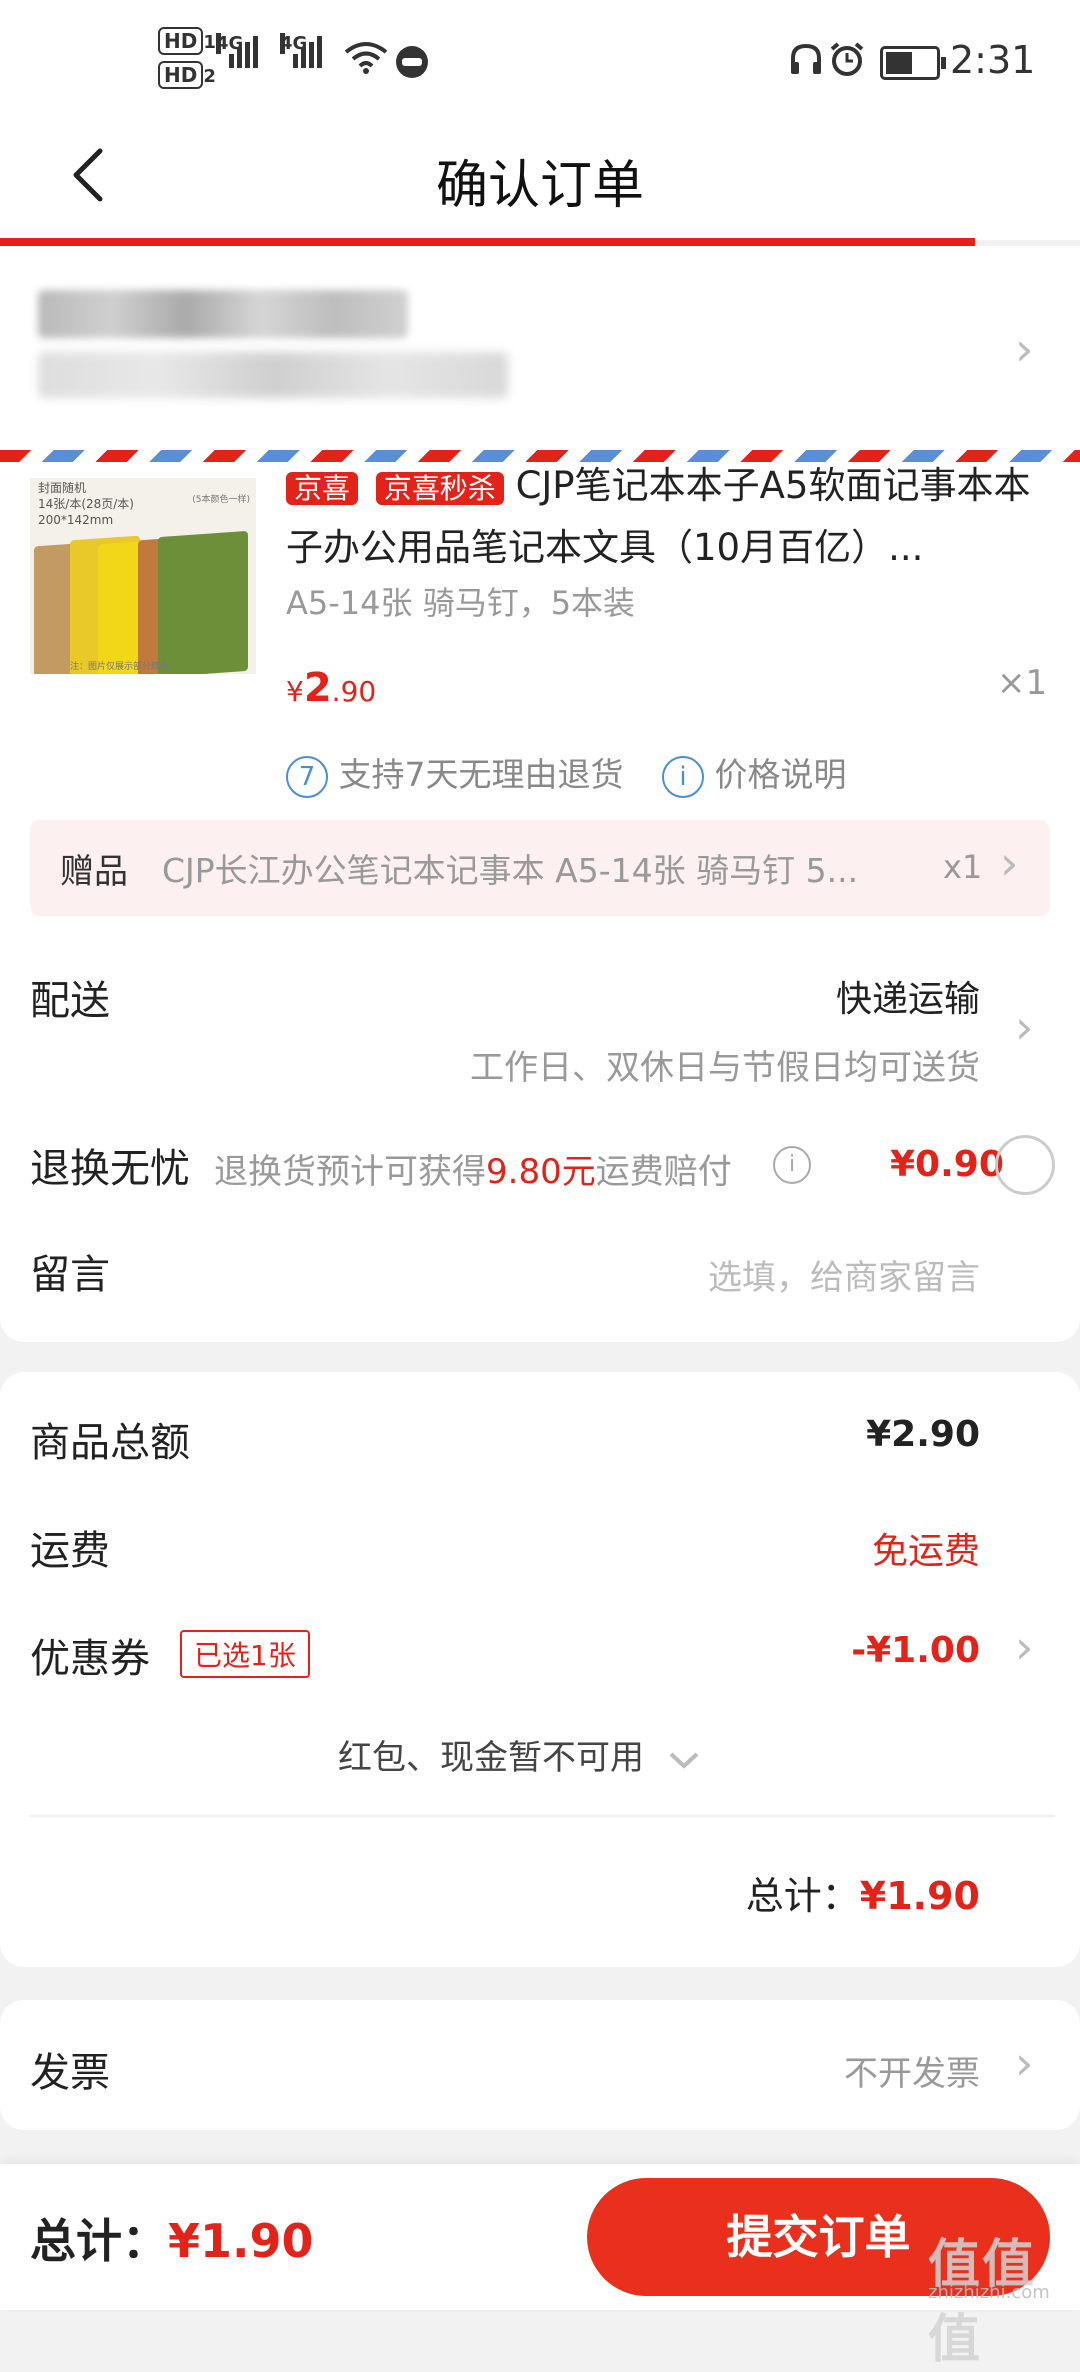  What do you see at coordinates (273, 375) in the screenshot?
I see `address-detail-blurred` at bounding box center [273, 375].